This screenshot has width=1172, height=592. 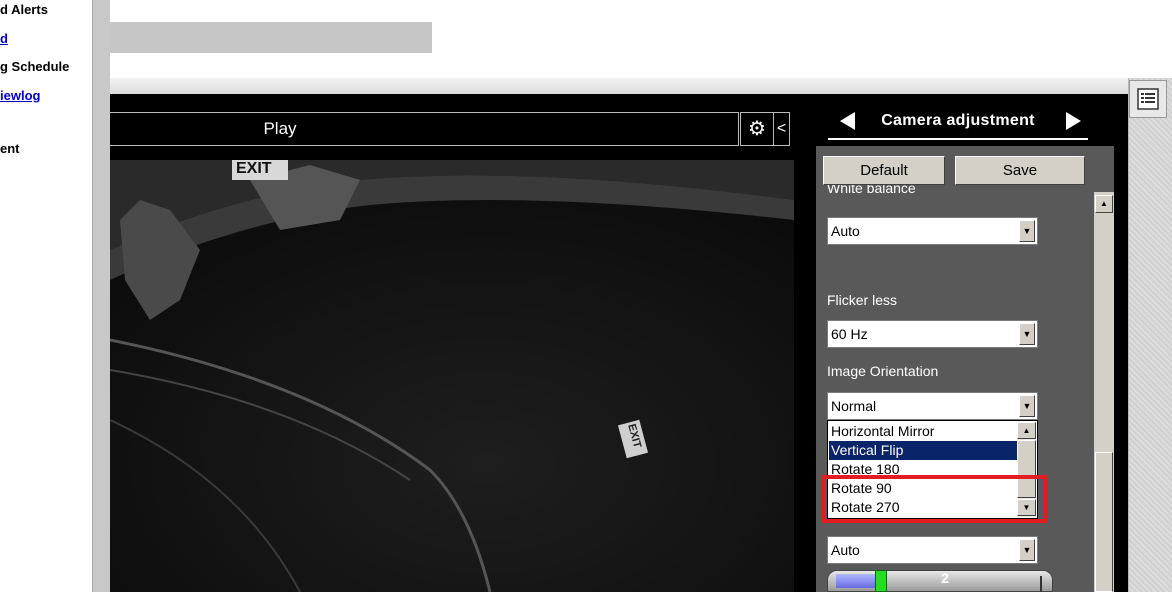 I want to click on default-button: Default, so click(x=884, y=170).